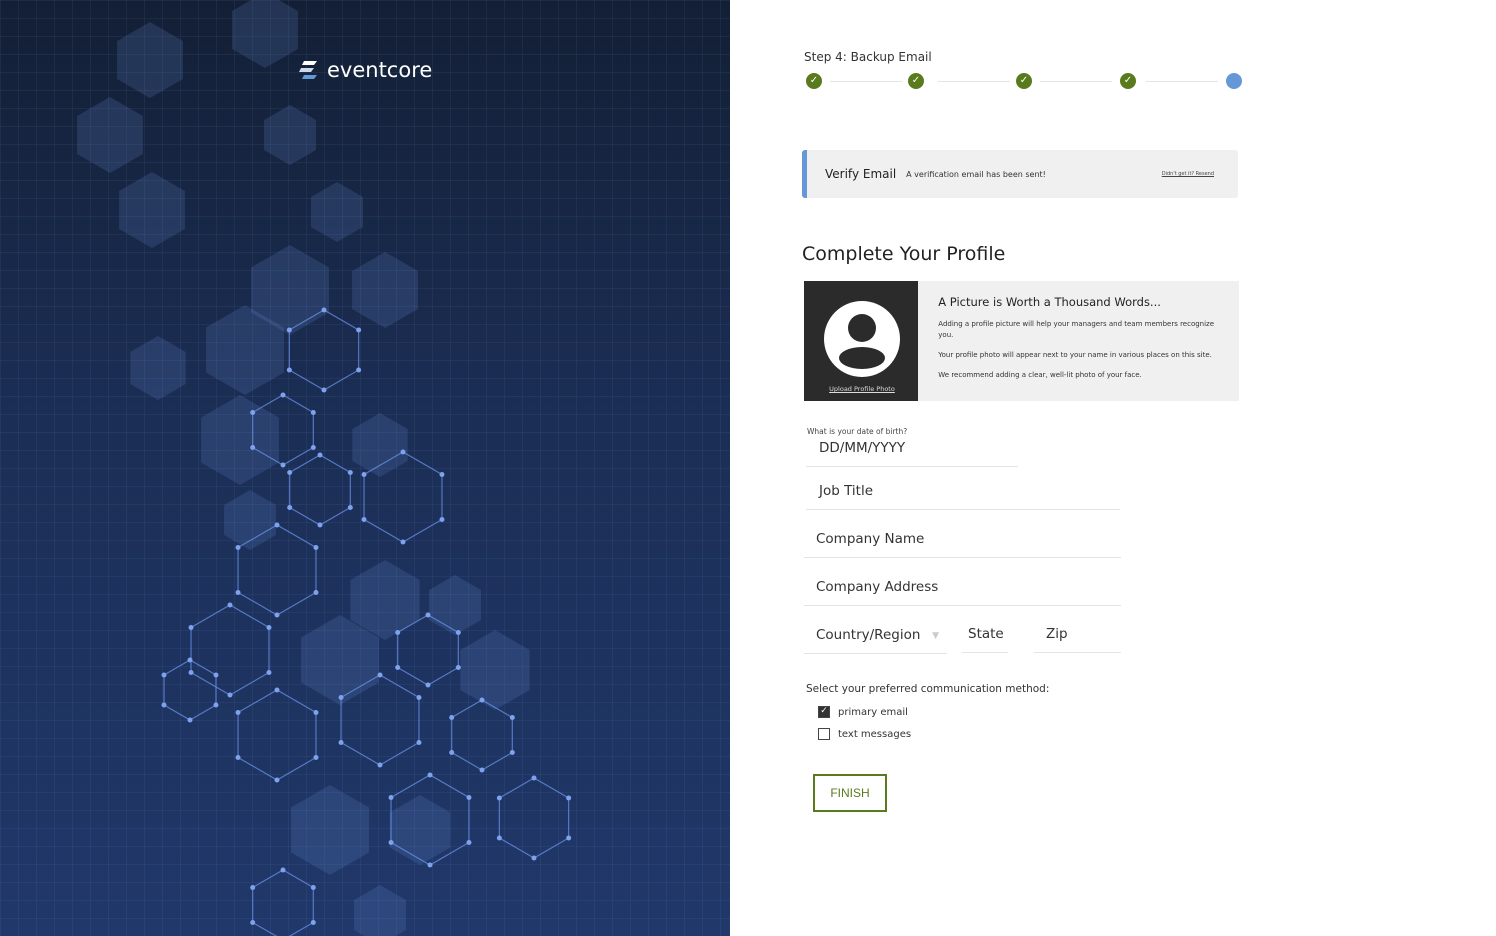 This screenshot has height=936, width=1496. Describe the element at coordinates (963, 496) in the screenshot. I see `job-title-input: Job Title` at that location.